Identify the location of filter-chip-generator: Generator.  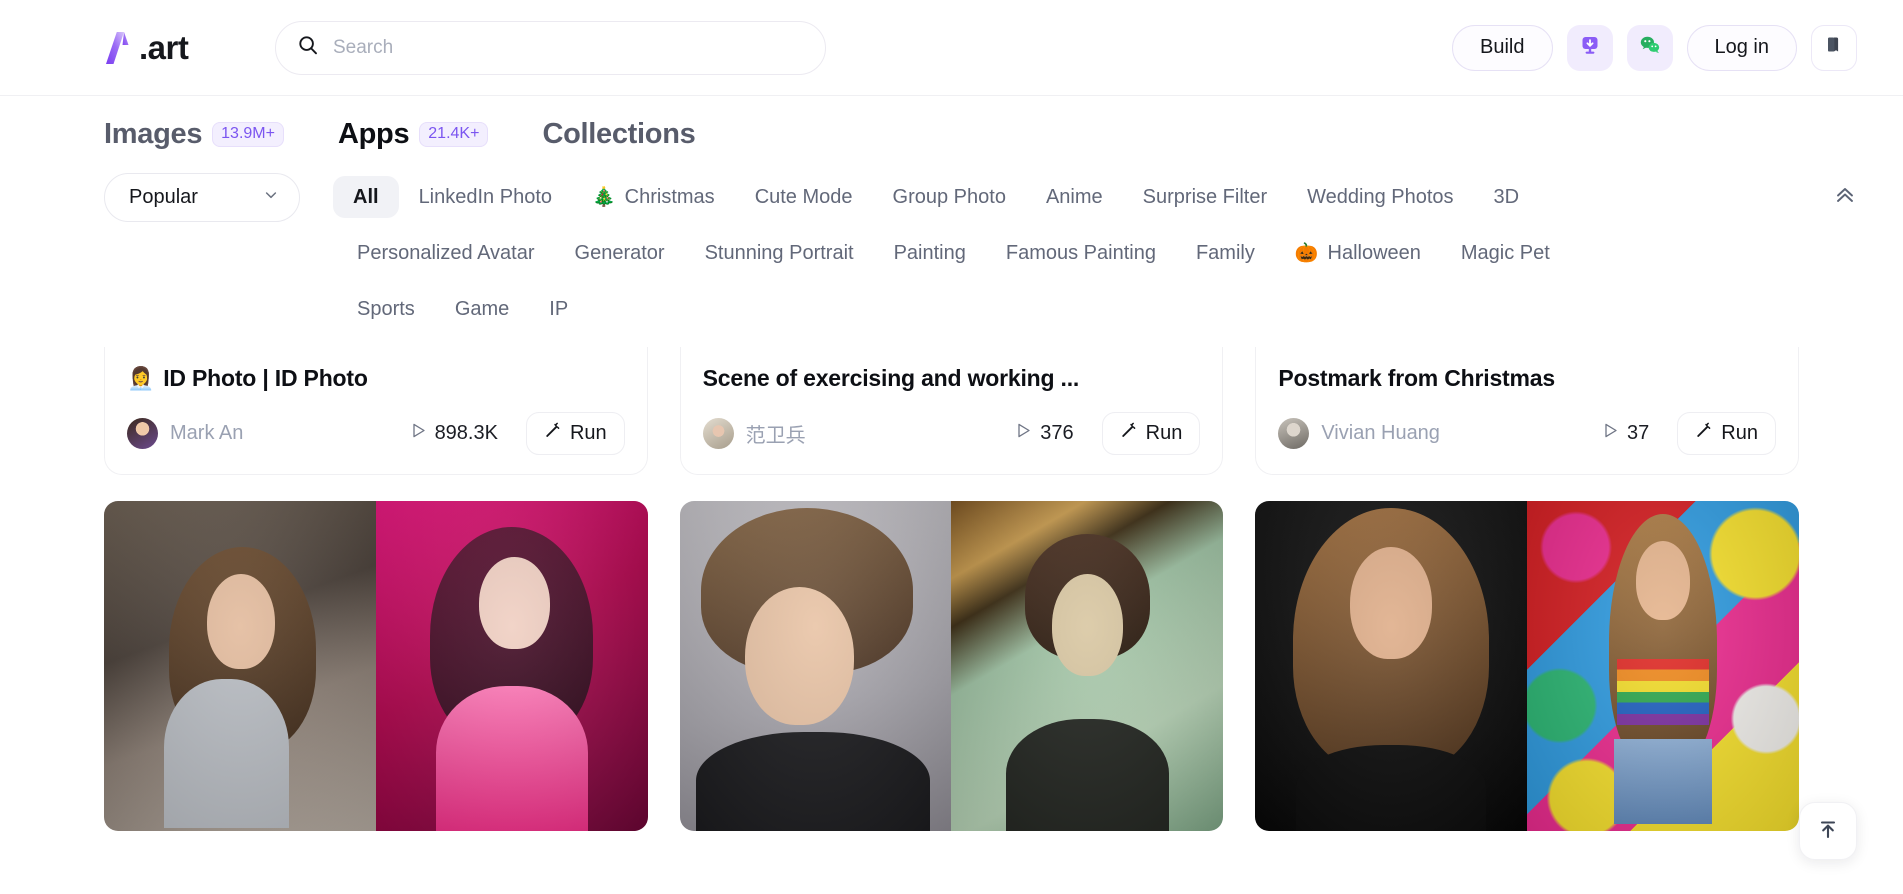
(620, 253).